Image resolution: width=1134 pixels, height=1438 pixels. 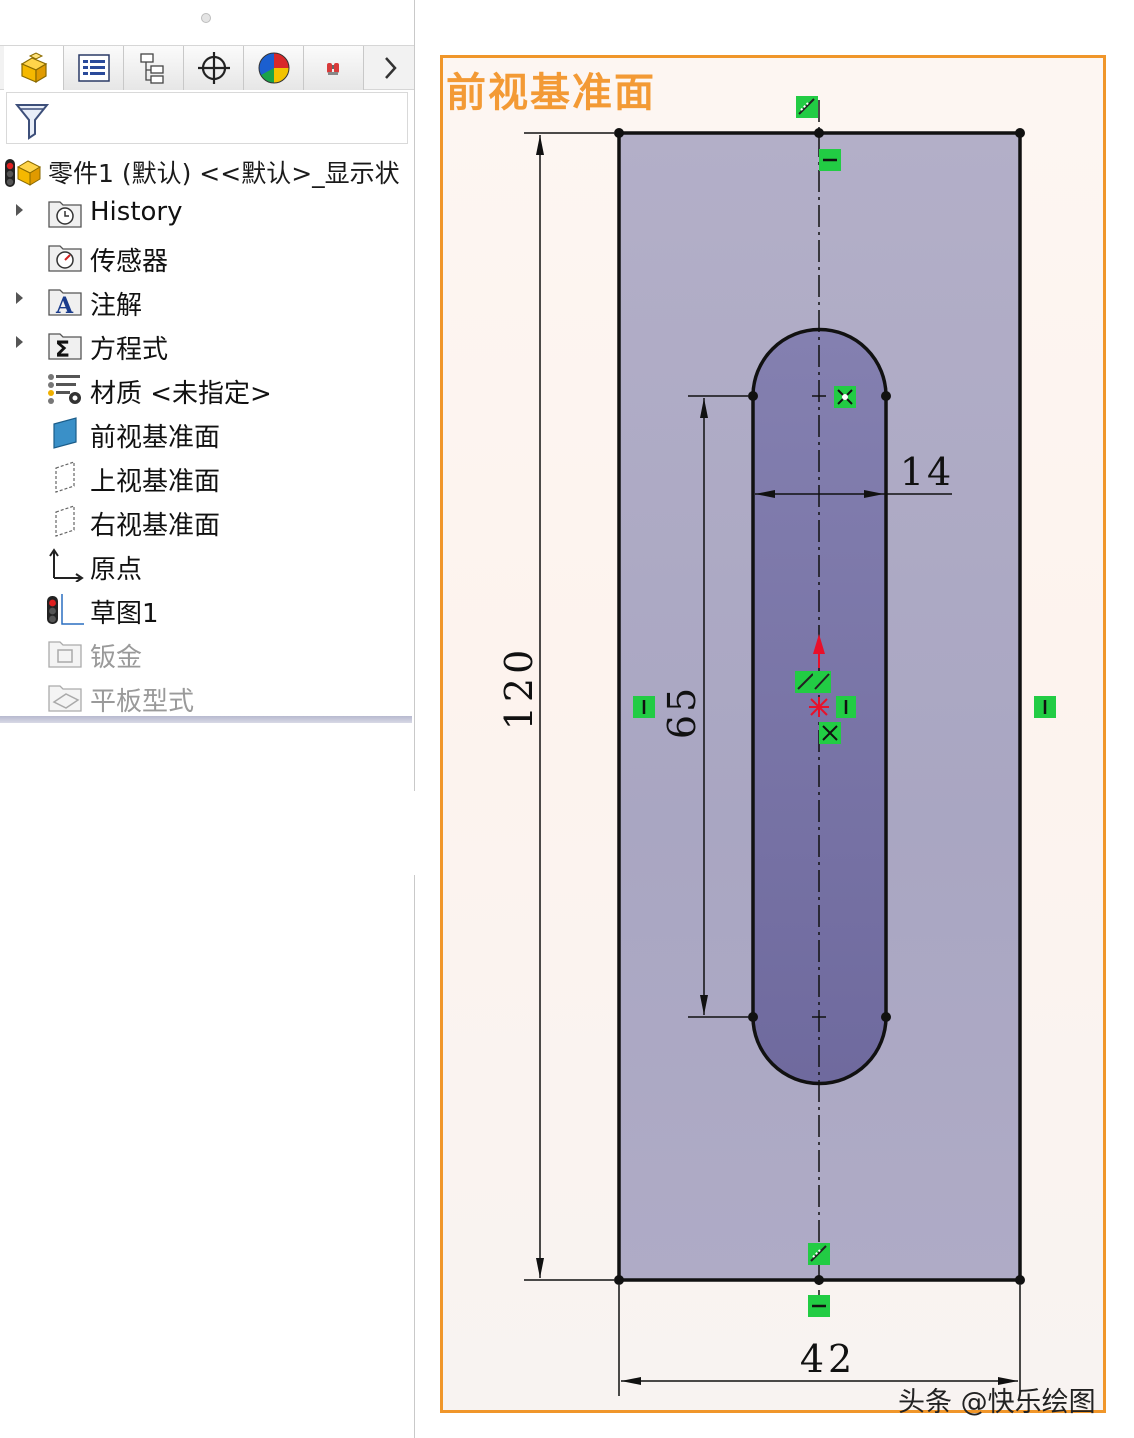 What do you see at coordinates (830, 733) in the screenshot?
I see `symmetric-relation-icon` at bounding box center [830, 733].